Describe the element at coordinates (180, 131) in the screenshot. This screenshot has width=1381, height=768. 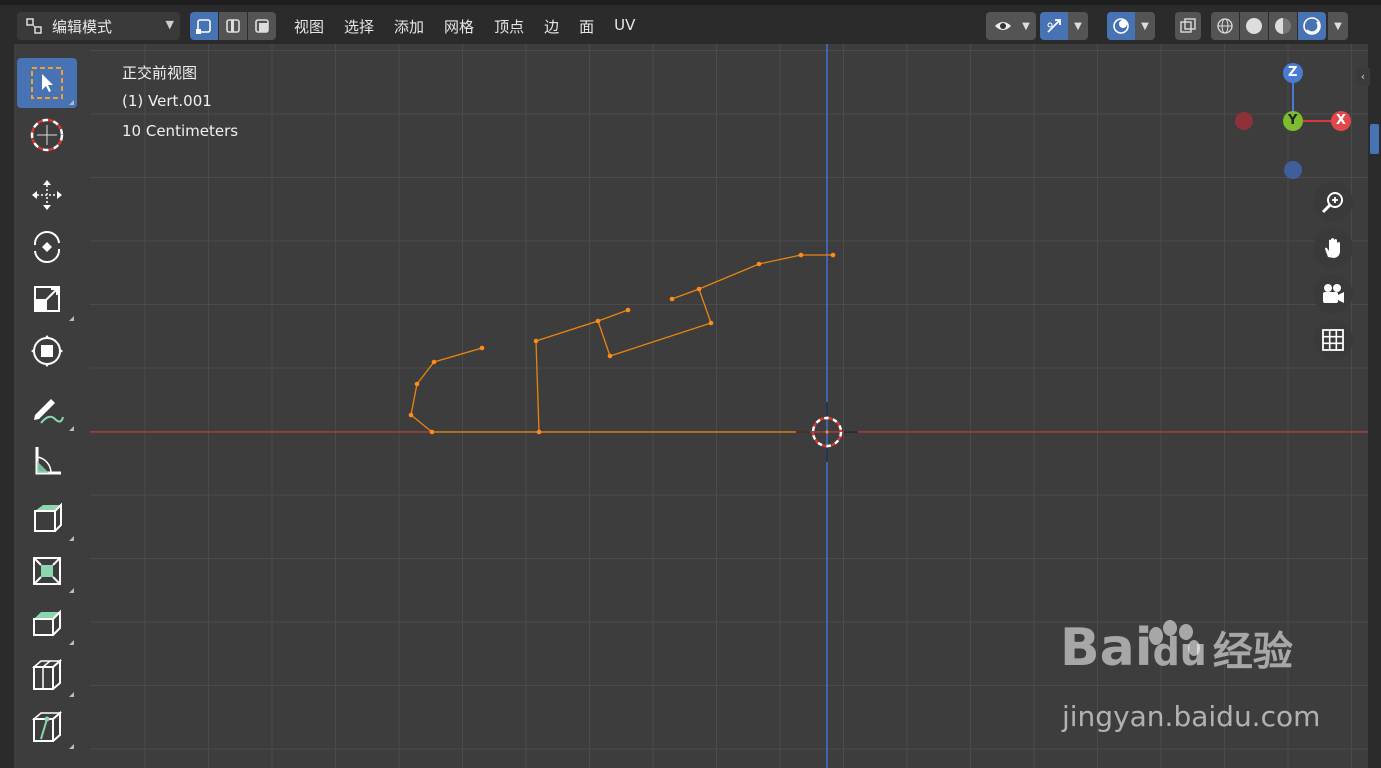
I see `grid-scale-label: 10 Centimeters` at that location.